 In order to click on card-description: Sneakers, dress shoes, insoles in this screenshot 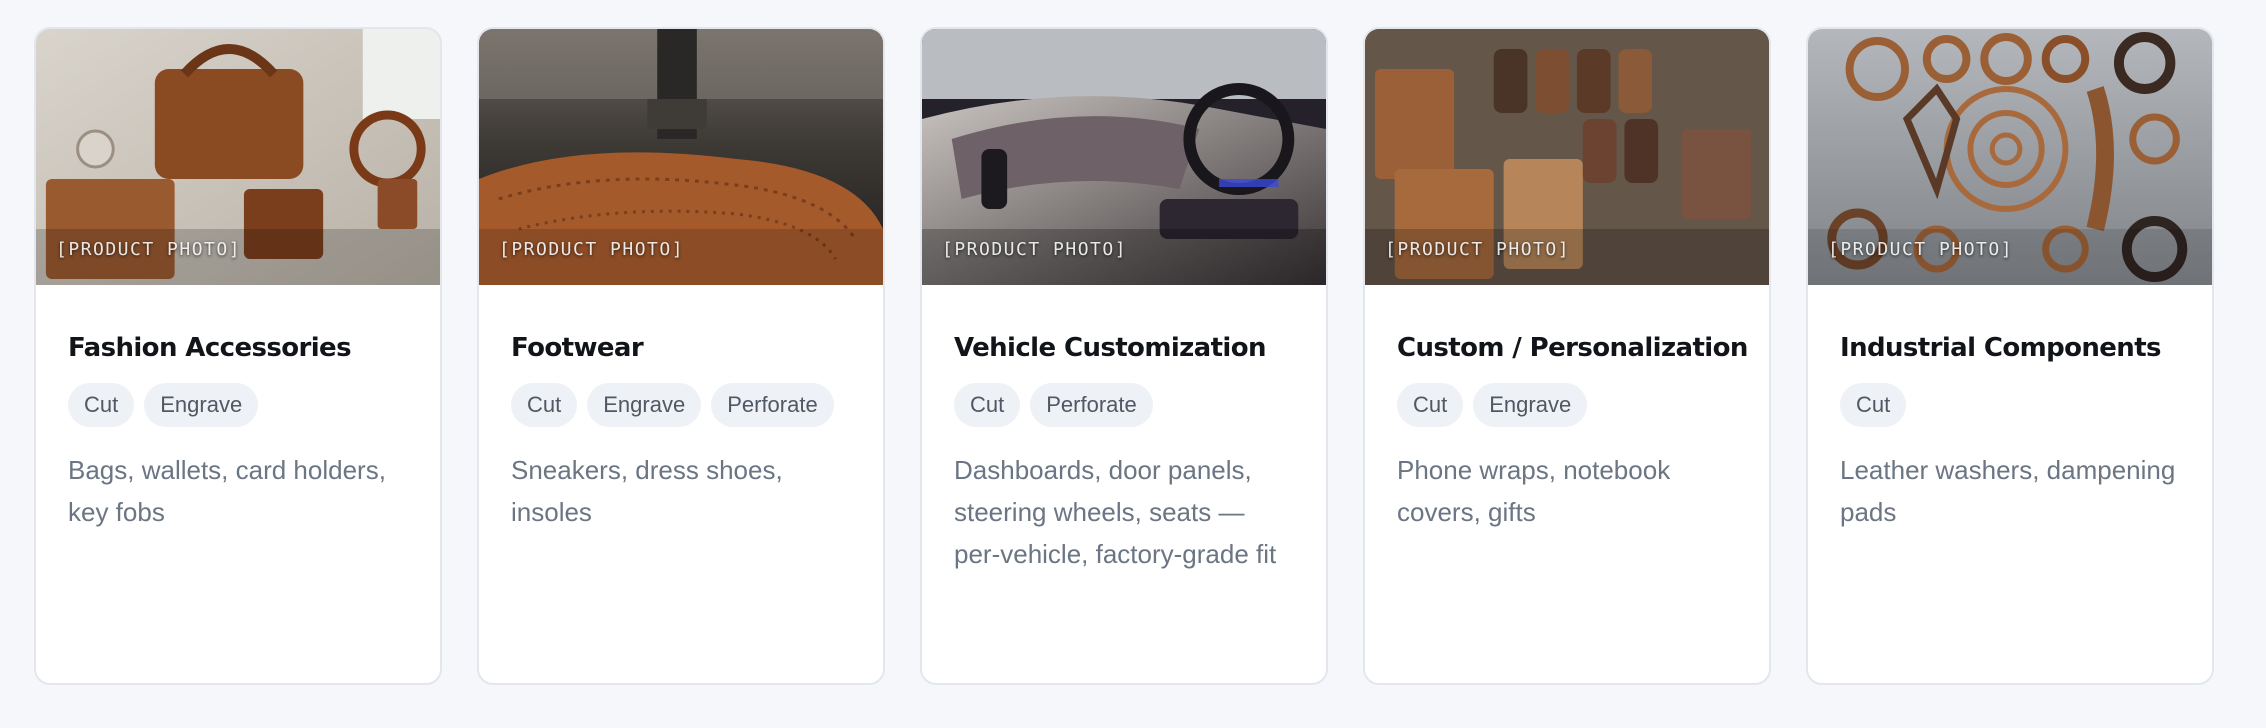, I will do `click(647, 491)`.